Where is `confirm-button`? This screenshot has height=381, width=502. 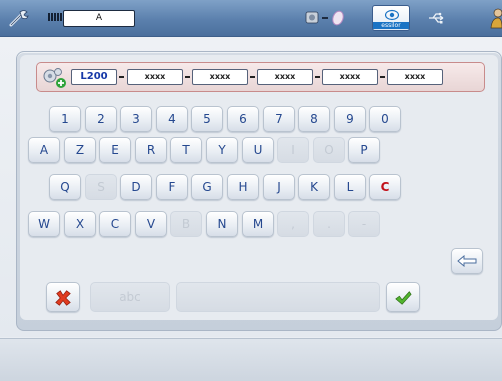 confirm-button is located at coordinates (403, 297).